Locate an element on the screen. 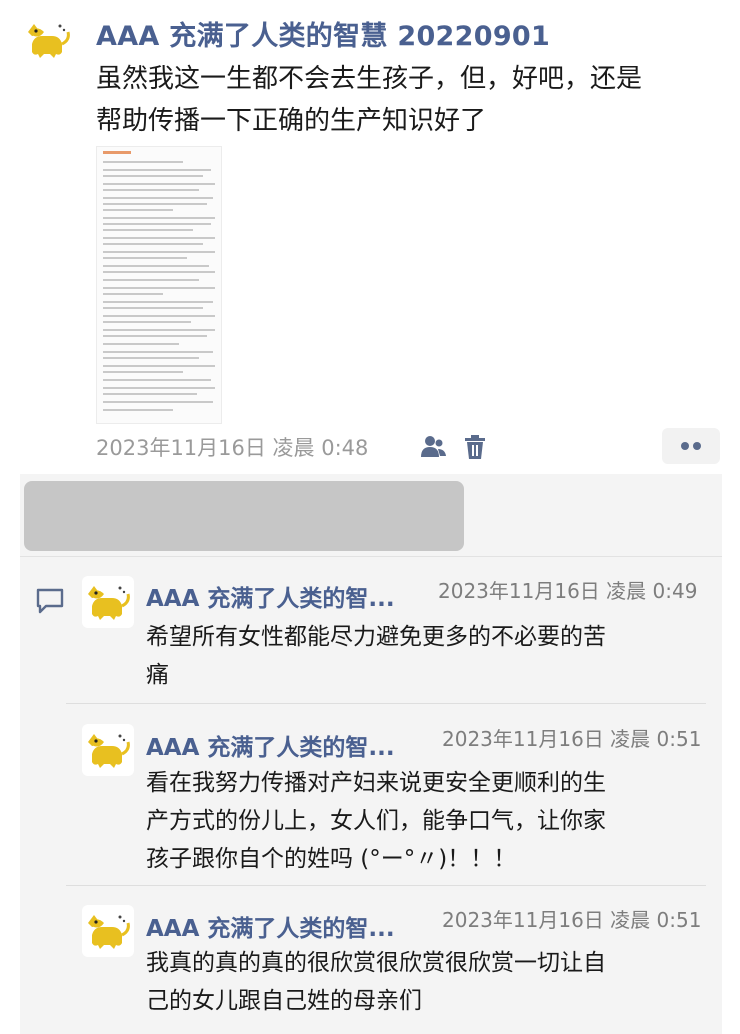 This screenshot has width=740, height=1034. likes-redacted-area is located at coordinates (244, 516).